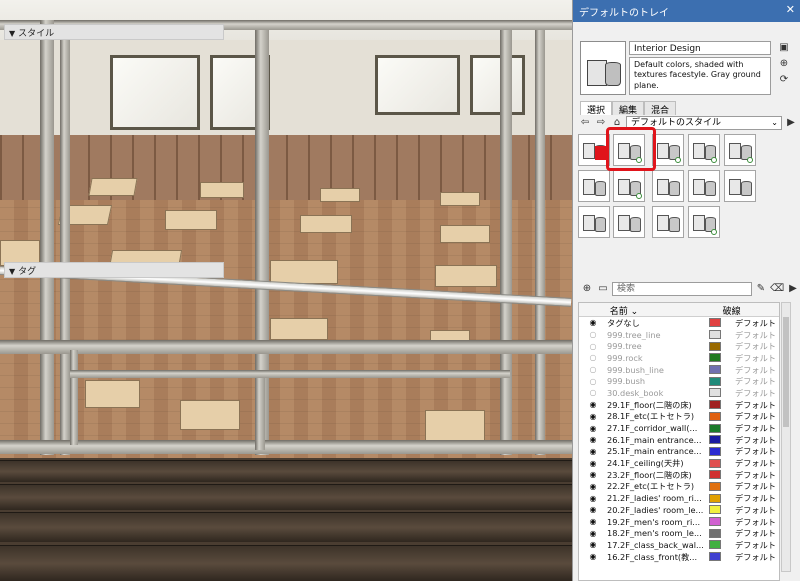 The height and width of the screenshot is (581, 800). What do you see at coordinates (655, 346) in the screenshot?
I see `tag-name: 999.tree` at bounding box center [655, 346].